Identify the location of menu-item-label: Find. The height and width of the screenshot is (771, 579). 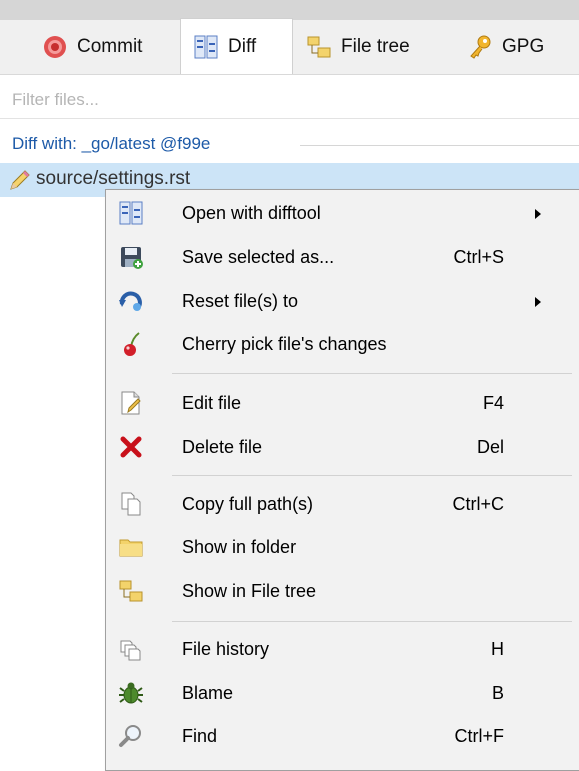
(200, 736).